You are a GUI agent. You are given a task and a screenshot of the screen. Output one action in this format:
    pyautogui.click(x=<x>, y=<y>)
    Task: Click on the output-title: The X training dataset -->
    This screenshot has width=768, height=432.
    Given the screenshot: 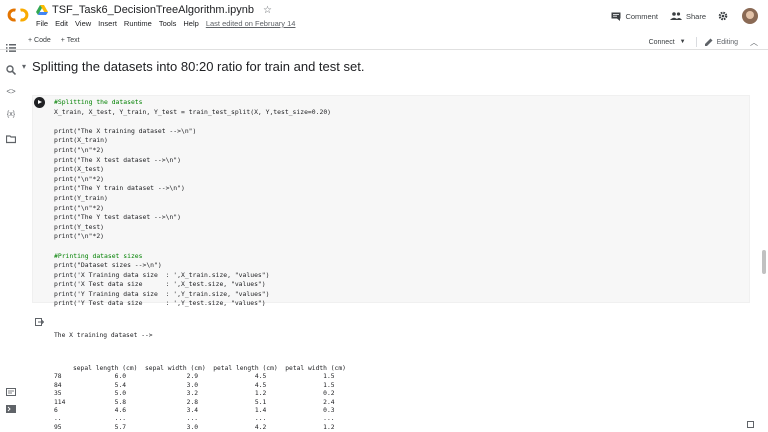 What is the action you would take?
    pyautogui.click(x=103, y=335)
    